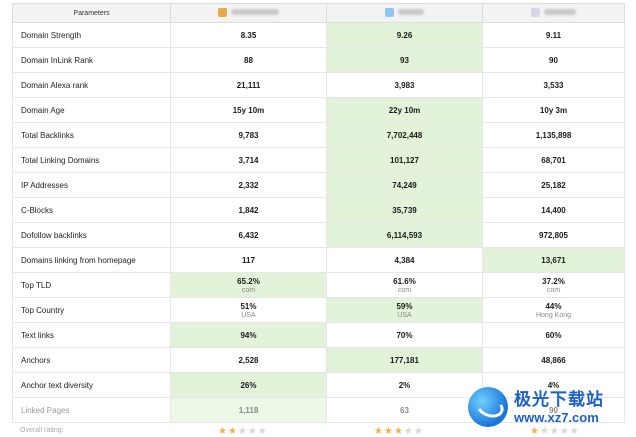 This screenshot has height=437, width=636. I want to click on value-cell: 51% USA, so click(248, 310).